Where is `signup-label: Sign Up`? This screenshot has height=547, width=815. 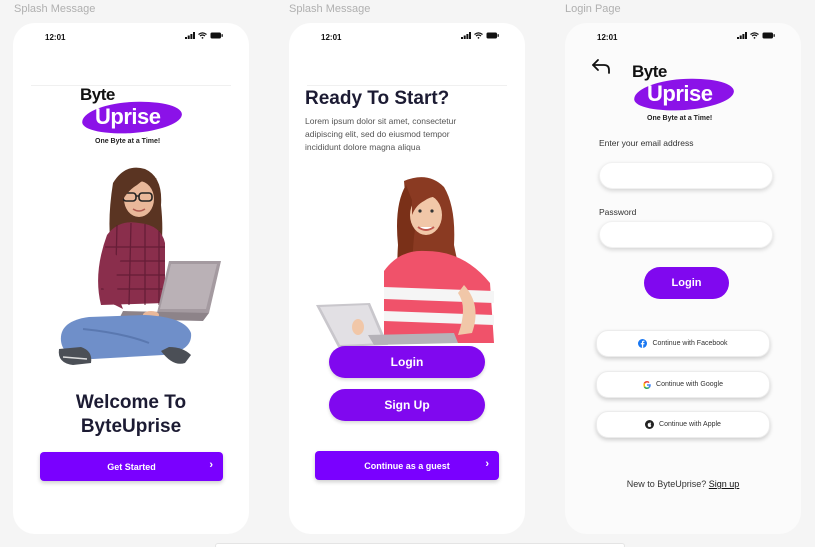 signup-label: Sign Up is located at coordinates (407, 405).